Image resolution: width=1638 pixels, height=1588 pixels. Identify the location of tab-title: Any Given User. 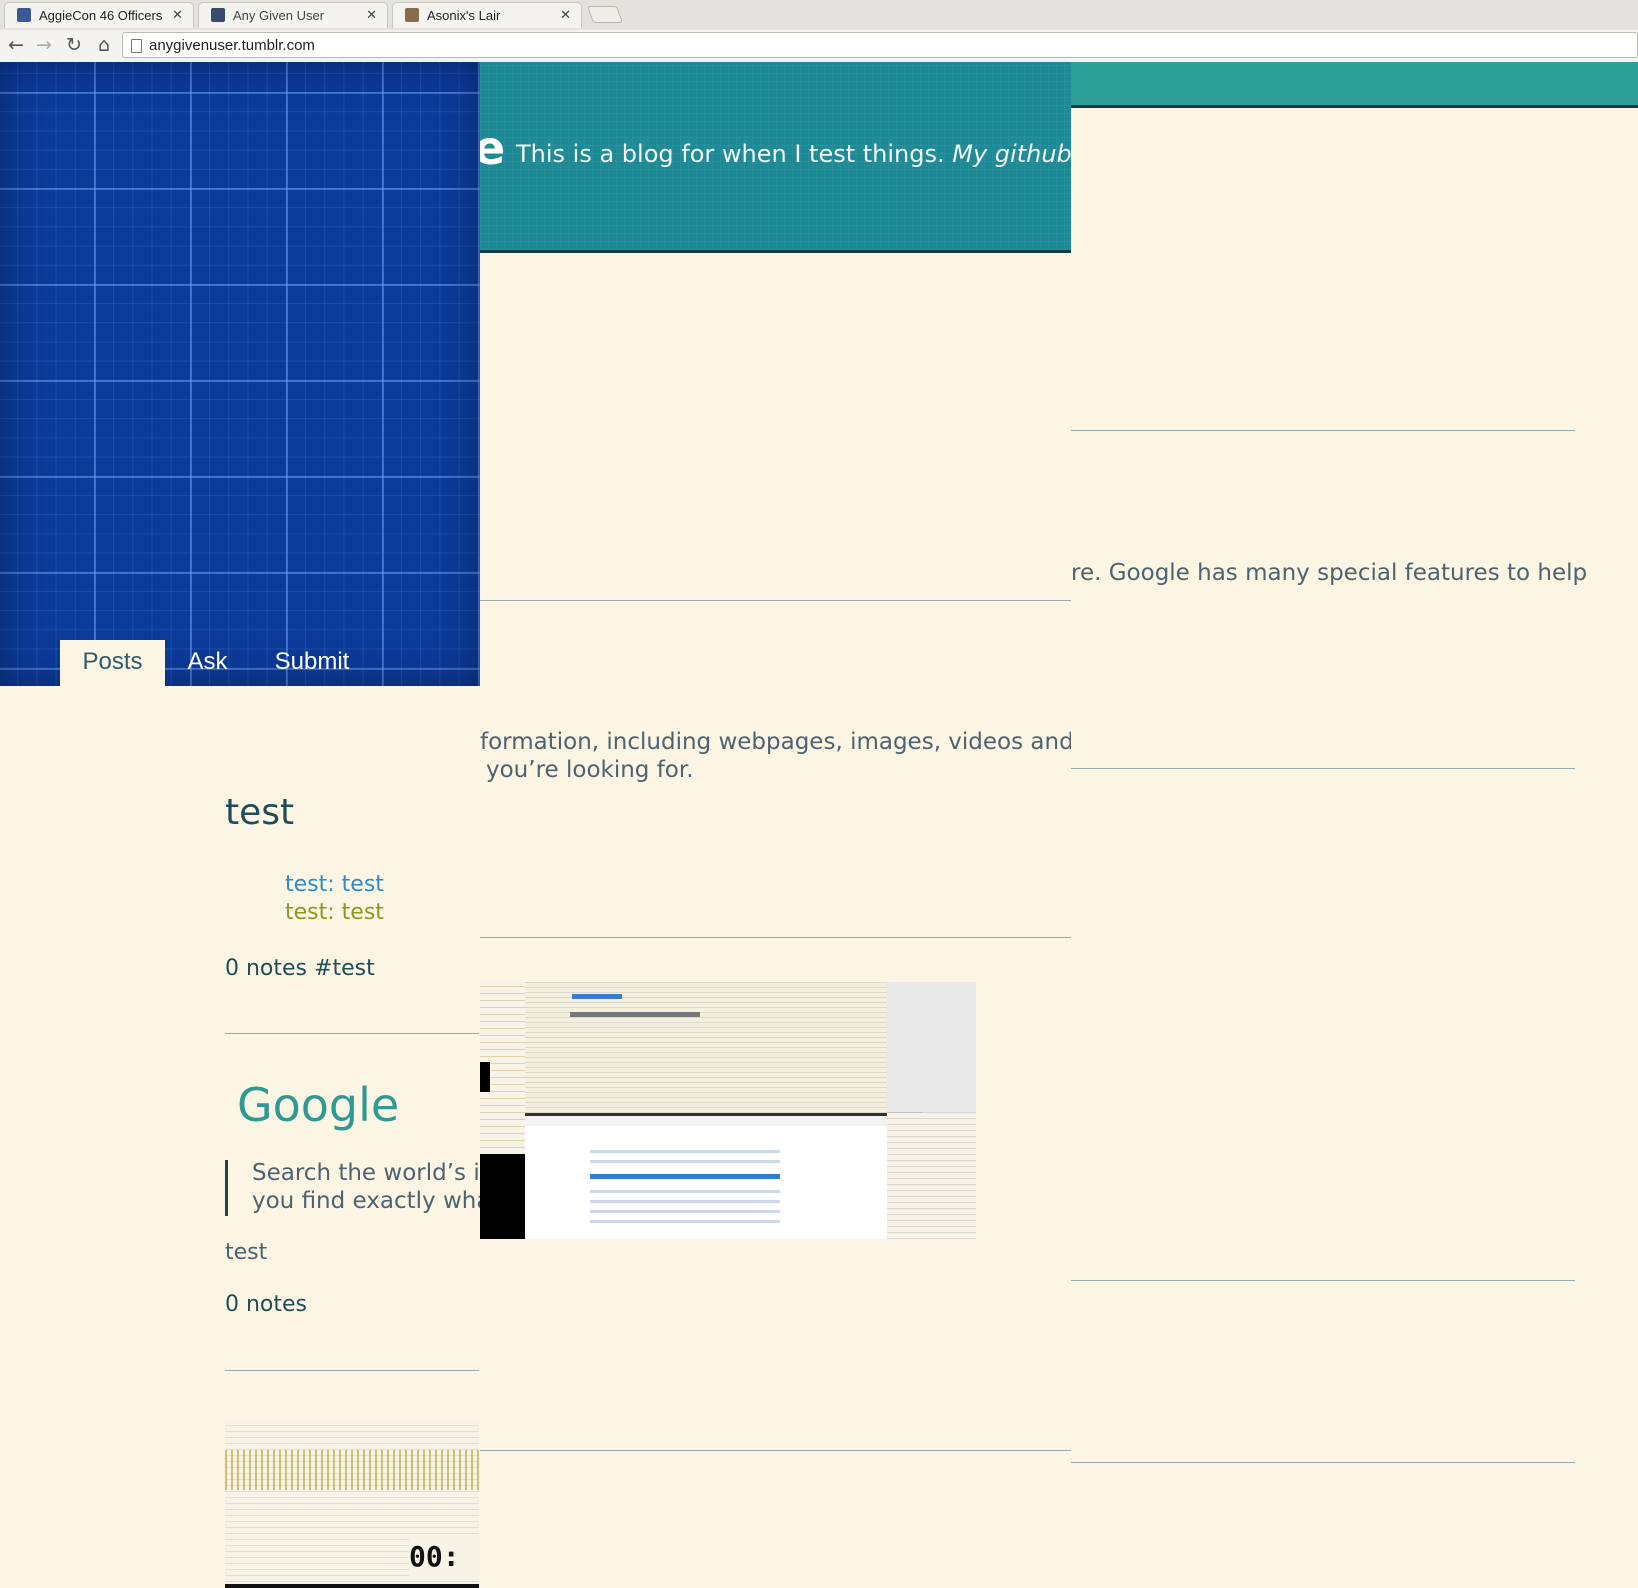
(279, 15).